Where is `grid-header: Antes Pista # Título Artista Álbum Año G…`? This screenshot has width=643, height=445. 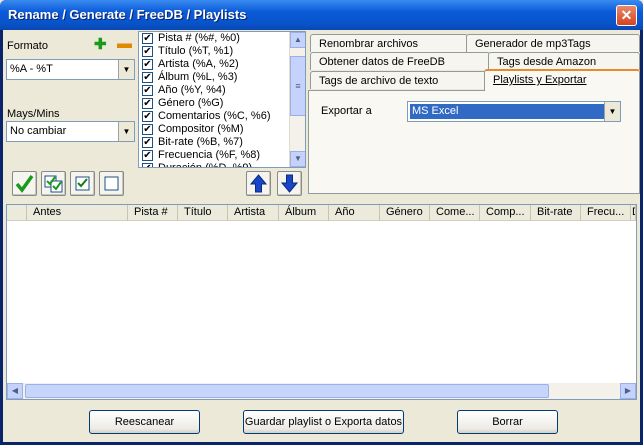
grid-header: Antes Pista # Título Artista Álbum Año G… is located at coordinates (321, 213).